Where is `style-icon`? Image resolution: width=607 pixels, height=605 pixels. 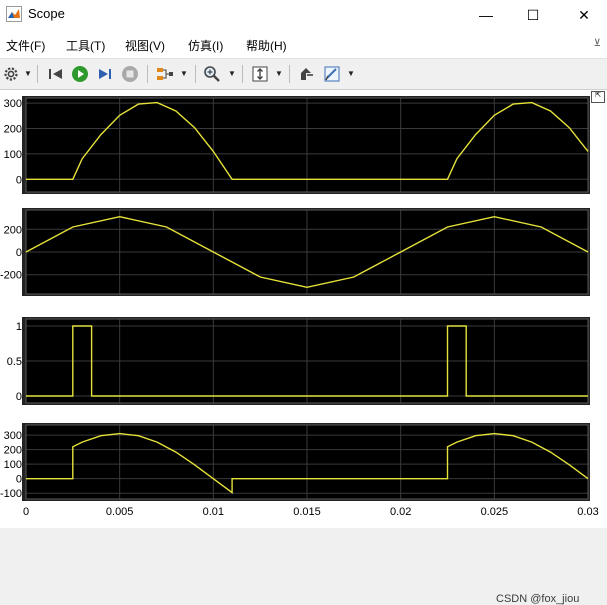
style-icon is located at coordinates (332, 74).